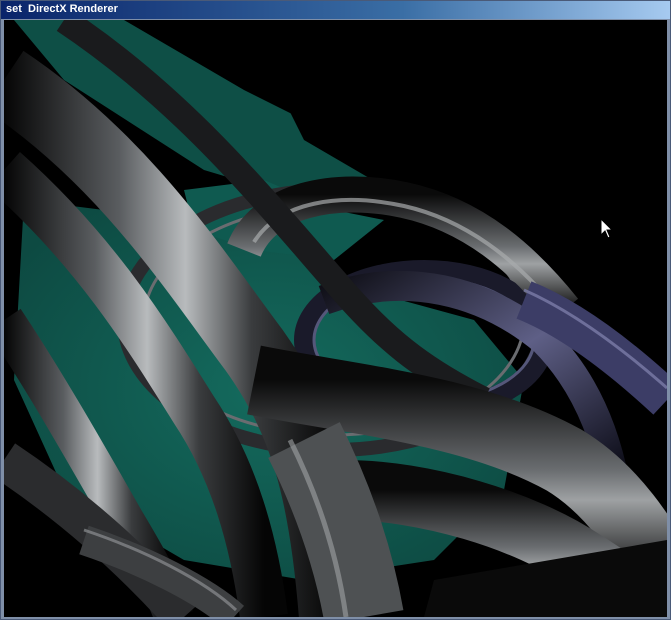 This screenshot has width=671, height=620. Describe the element at coordinates (62, 9) in the screenshot. I see `window-title: set DirectX Renderer` at that location.